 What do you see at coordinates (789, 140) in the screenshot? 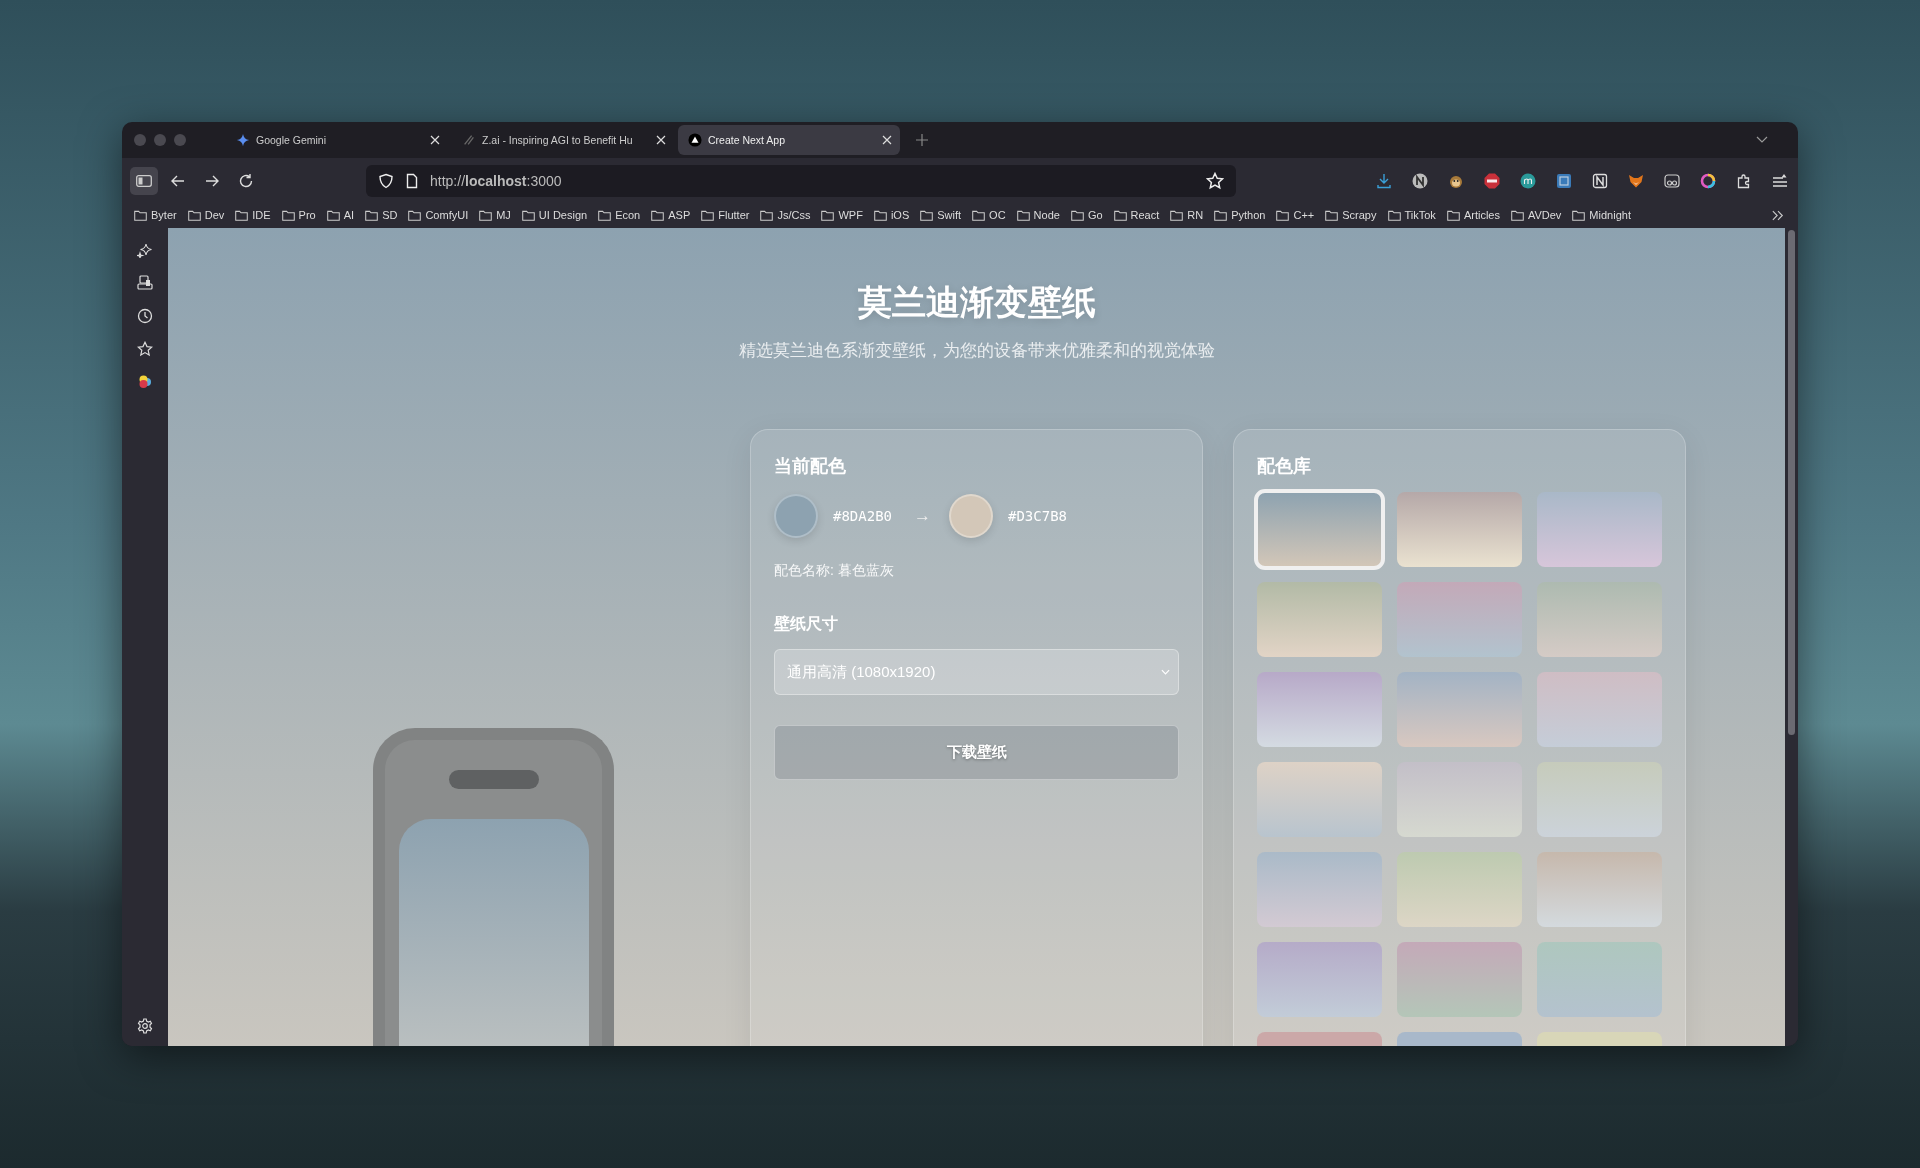
I see `browser-tab: Create Next App` at bounding box center [789, 140].